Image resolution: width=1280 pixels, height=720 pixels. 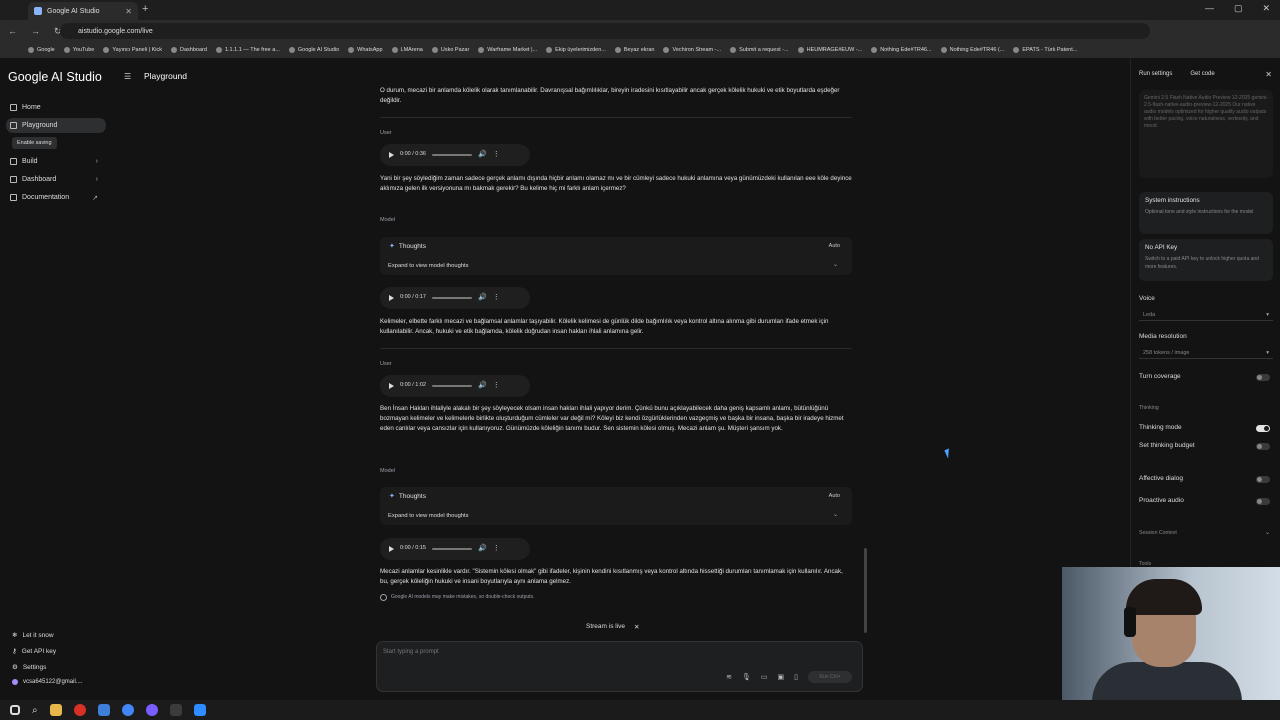 What do you see at coordinates (407, 50) in the screenshot?
I see `bookmark-item: LMArena` at bounding box center [407, 50].